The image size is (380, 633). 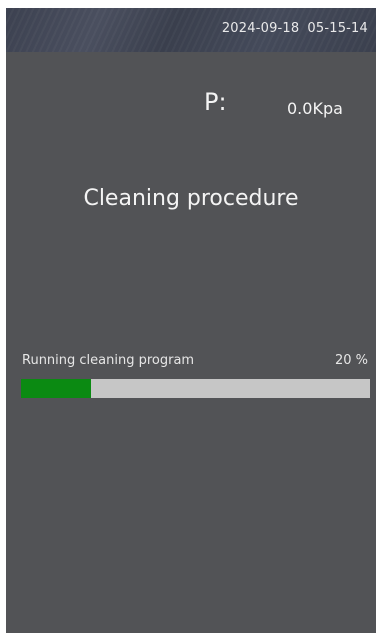 I want to click on progress-bar, so click(x=195, y=388).